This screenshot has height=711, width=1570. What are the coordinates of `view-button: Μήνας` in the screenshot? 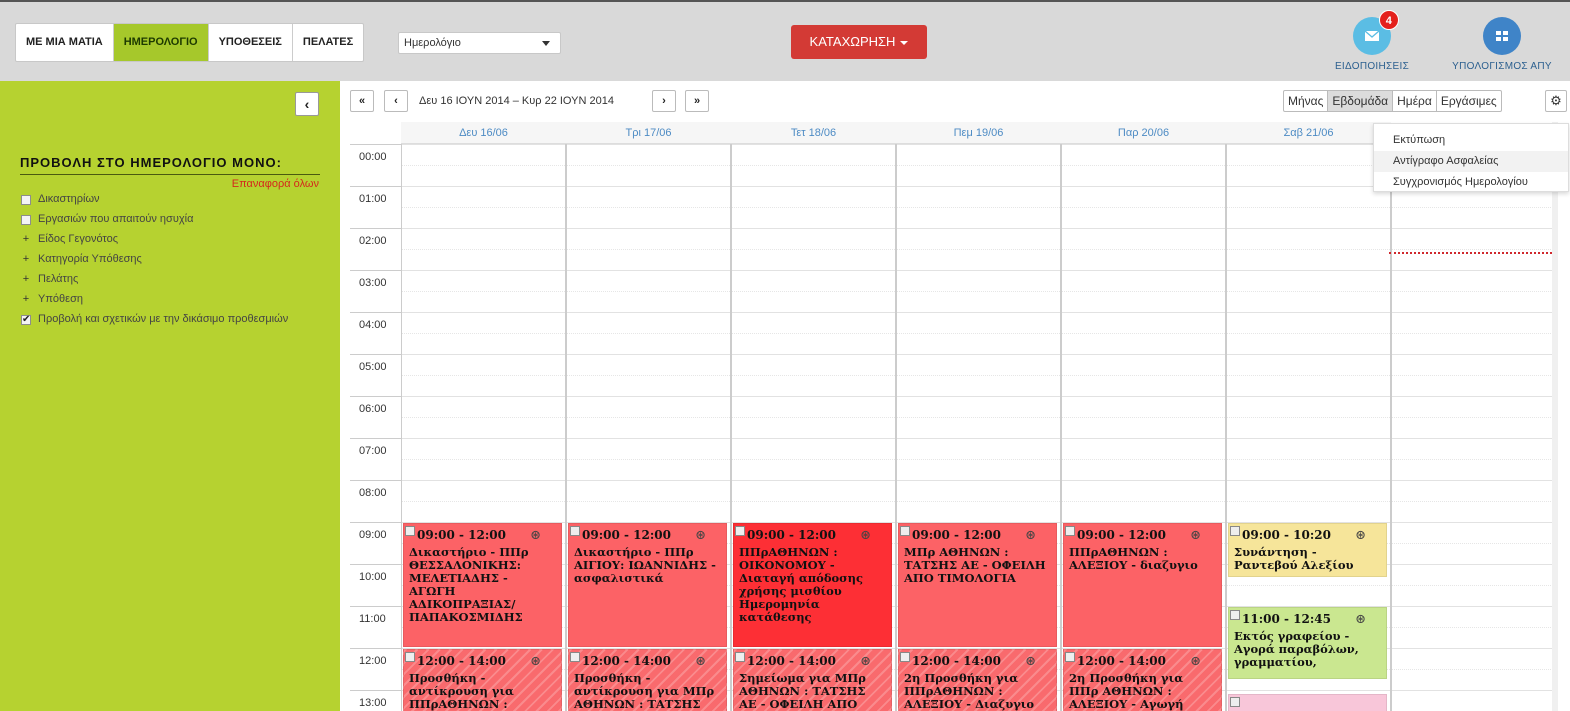 It's located at (1306, 101).